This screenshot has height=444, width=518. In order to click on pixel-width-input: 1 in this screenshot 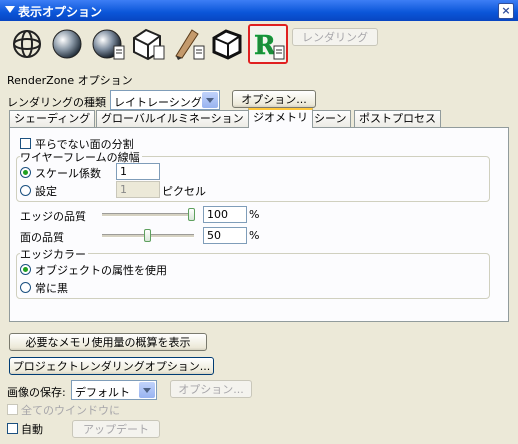, I will do `click(138, 189)`.